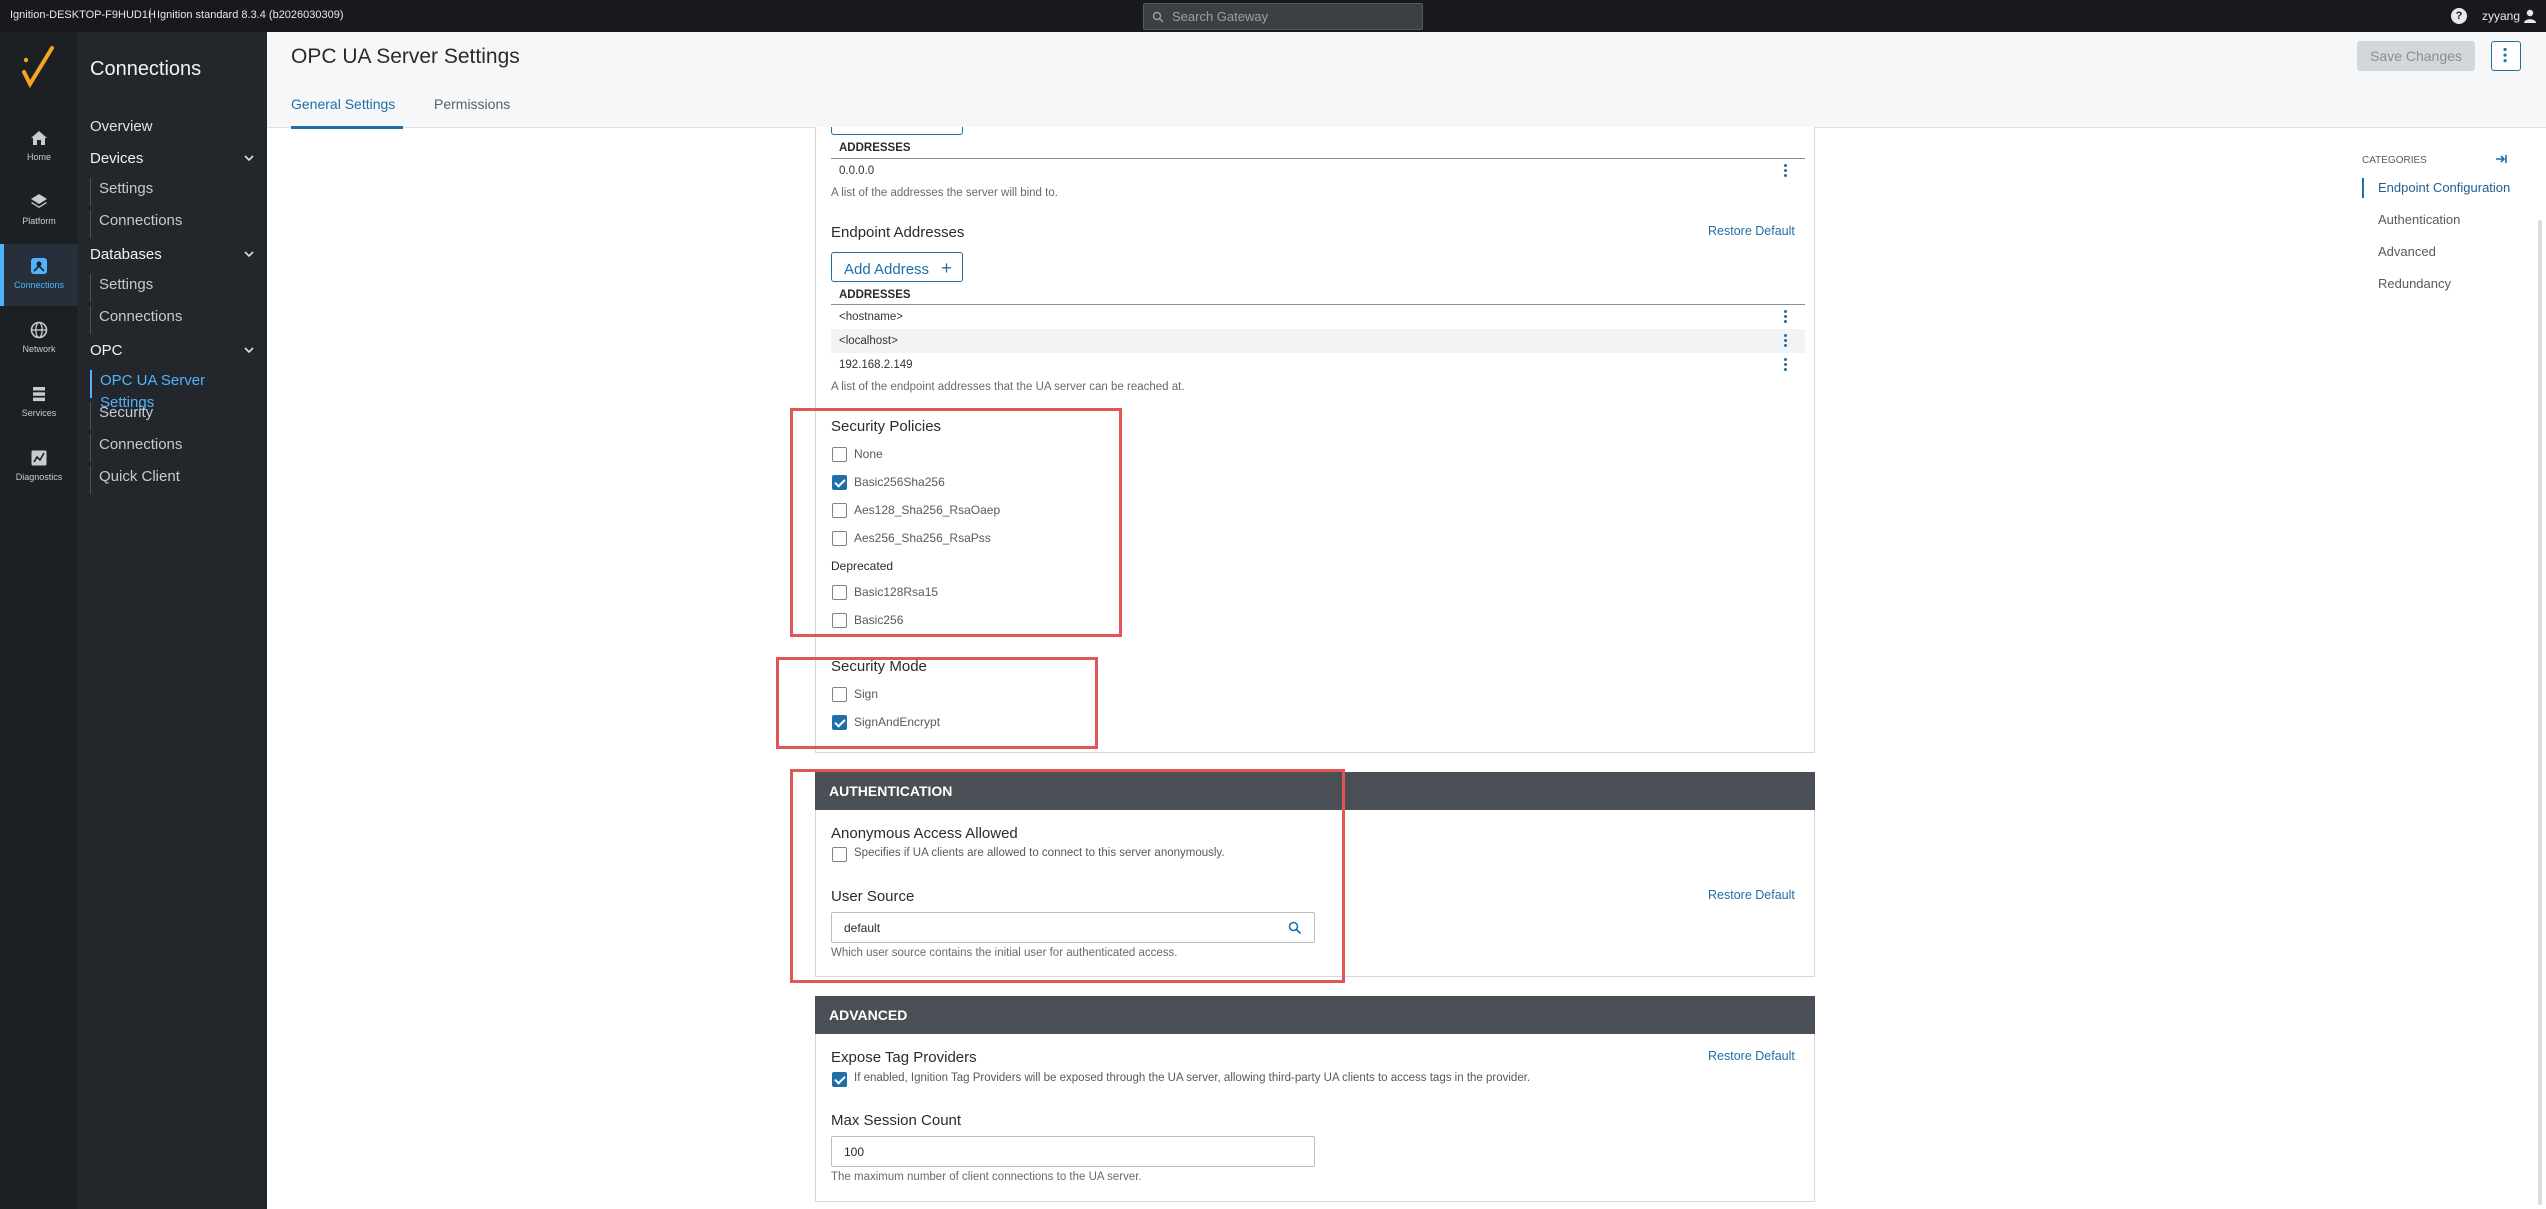  What do you see at coordinates (876, 365) in the screenshot?
I see `endpoint-address-row: 192.168.2.149` at bounding box center [876, 365].